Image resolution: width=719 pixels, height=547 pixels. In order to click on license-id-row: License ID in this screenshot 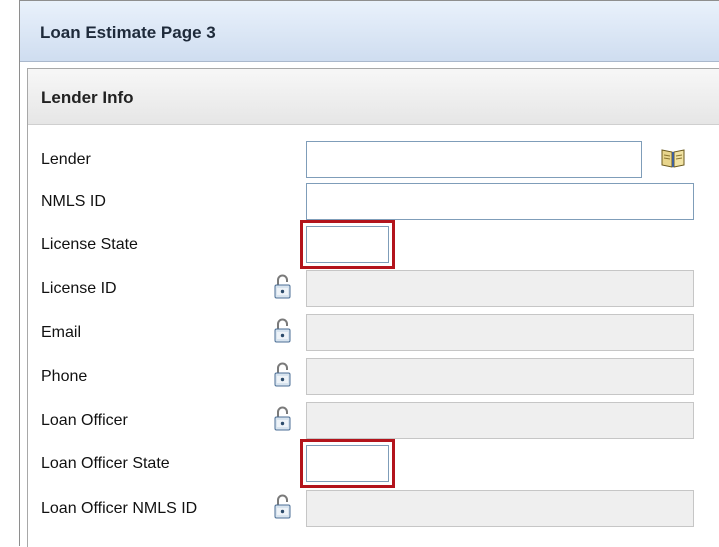, I will do `click(373, 290)`.